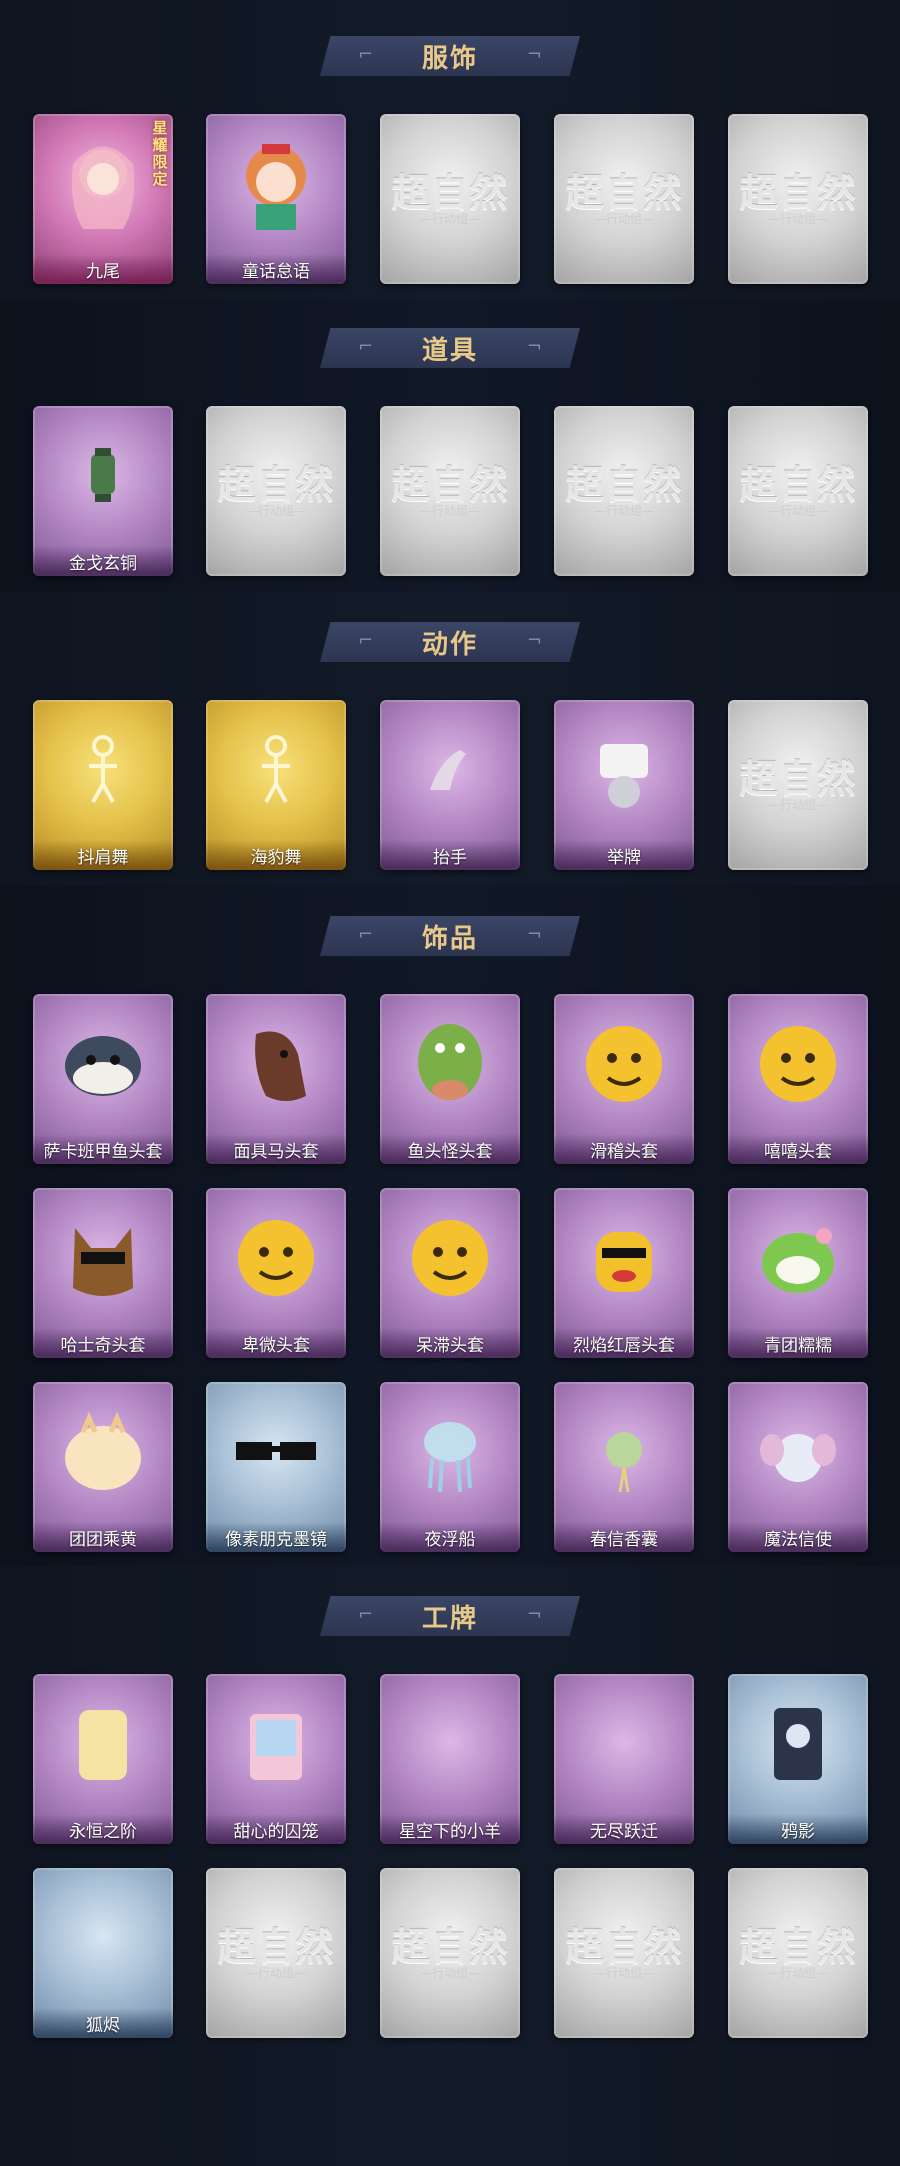 The height and width of the screenshot is (2166, 900). Describe the element at coordinates (276, 1759) in the screenshot. I see `item-card: 甜心的囚笼` at that location.